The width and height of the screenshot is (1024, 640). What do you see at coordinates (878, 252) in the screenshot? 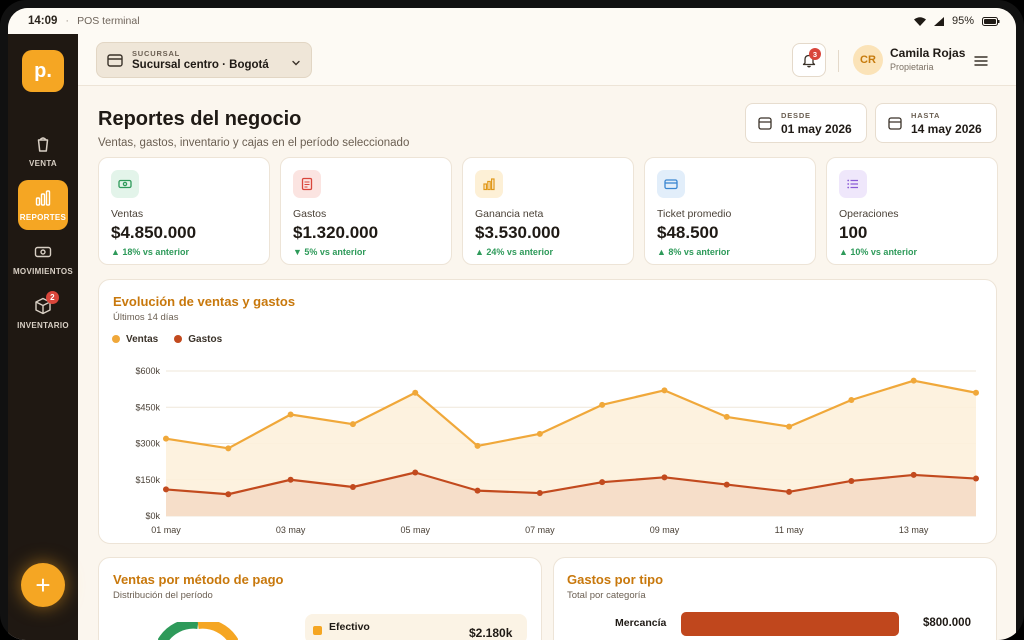
I see `kpi-delta: ▲ 10% vs anterior` at bounding box center [878, 252].